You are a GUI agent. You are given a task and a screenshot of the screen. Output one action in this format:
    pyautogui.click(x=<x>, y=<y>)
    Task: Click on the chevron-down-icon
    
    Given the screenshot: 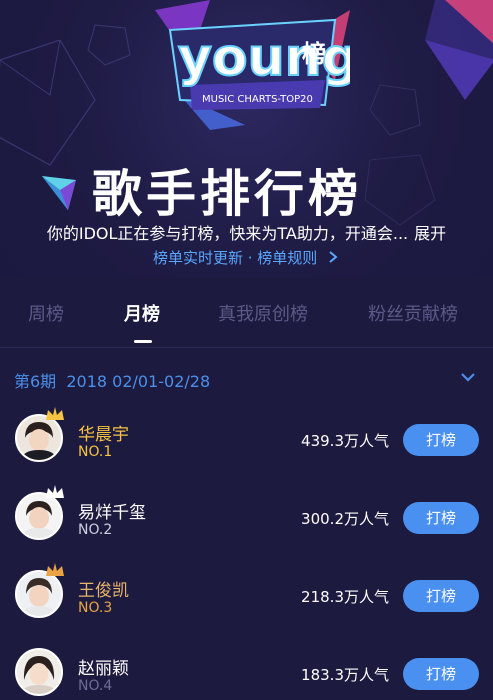 What is the action you would take?
    pyautogui.click(x=468, y=378)
    